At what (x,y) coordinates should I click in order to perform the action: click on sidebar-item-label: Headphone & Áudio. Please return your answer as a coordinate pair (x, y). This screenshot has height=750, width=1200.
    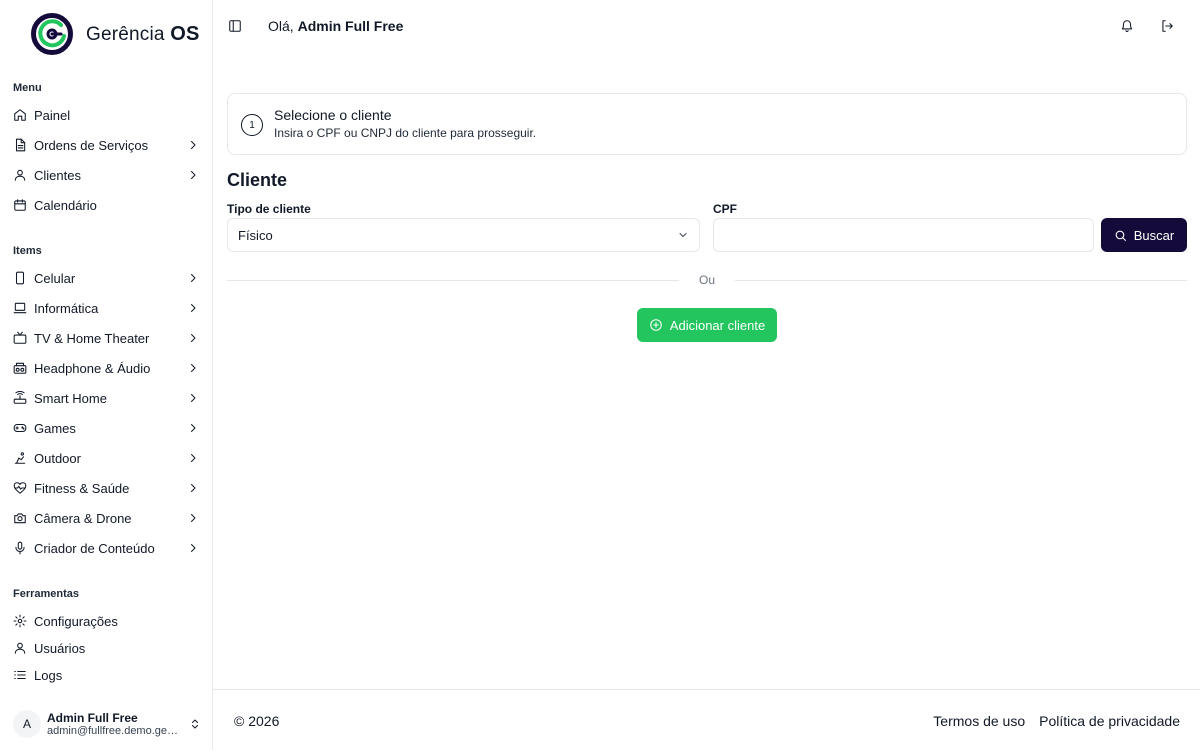
    Looking at the image, I should click on (92, 368).